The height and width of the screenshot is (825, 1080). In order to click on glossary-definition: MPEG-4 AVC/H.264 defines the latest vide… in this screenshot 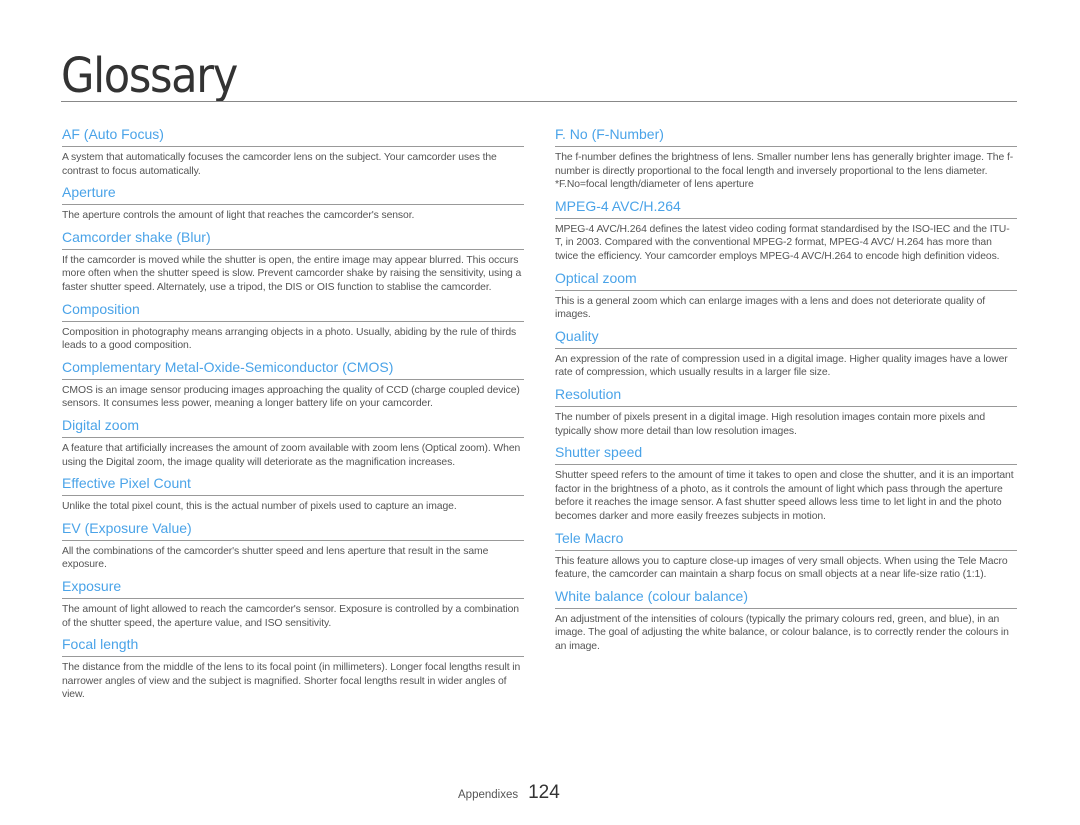, I will do `click(782, 242)`.